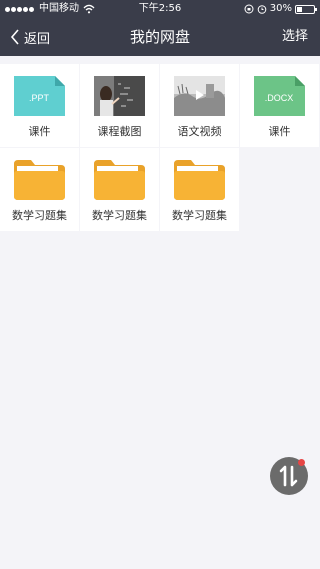 This screenshot has height=569, width=320. What do you see at coordinates (119, 96) in the screenshot?
I see `image-thumbnail` at bounding box center [119, 96].